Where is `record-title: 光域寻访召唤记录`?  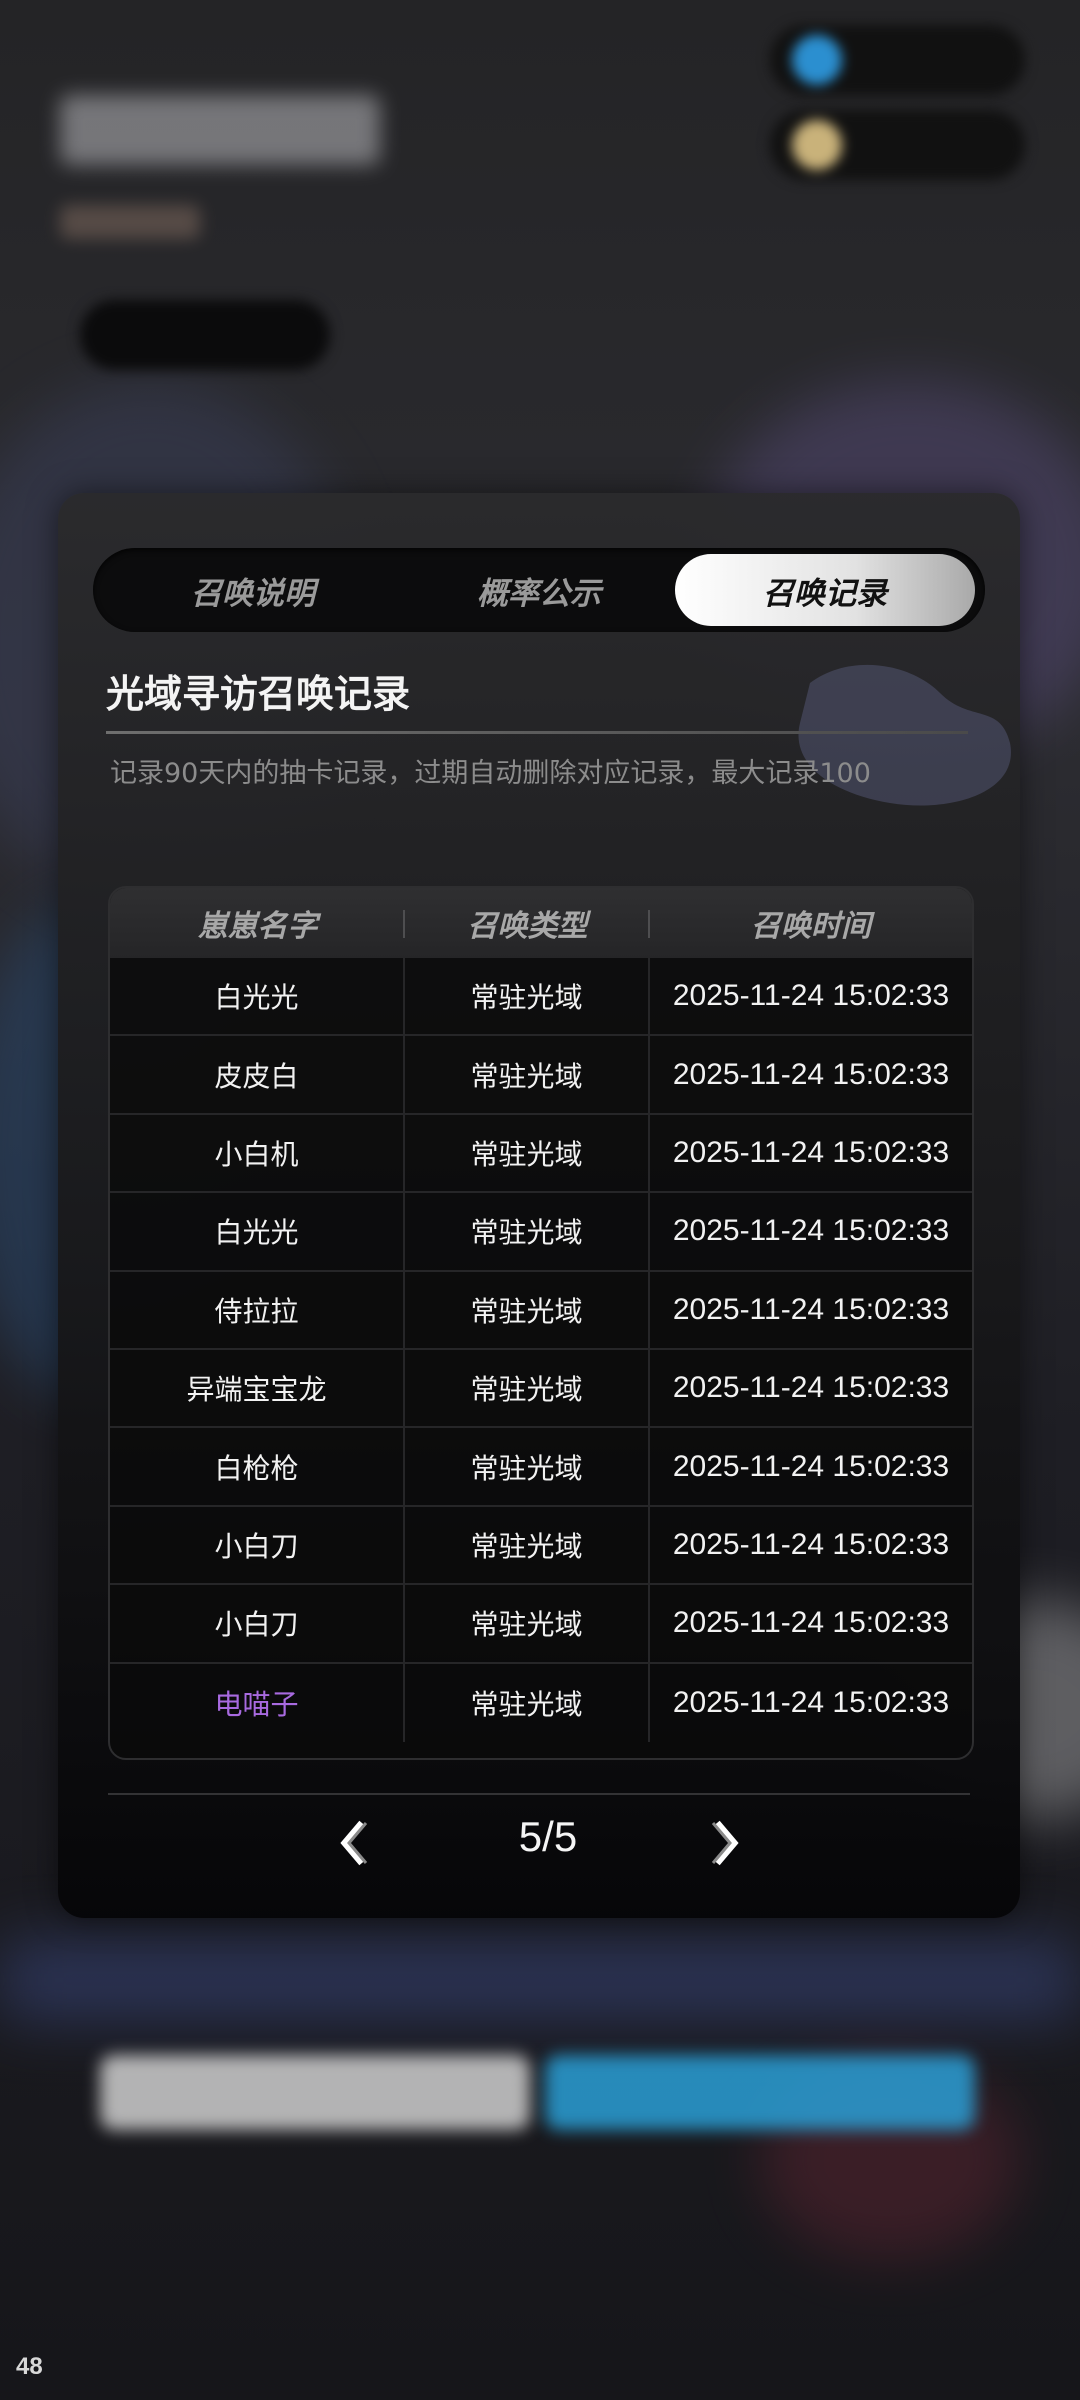 record-title: 光域寻访召唤记录 is located at coordinates (258, 694).